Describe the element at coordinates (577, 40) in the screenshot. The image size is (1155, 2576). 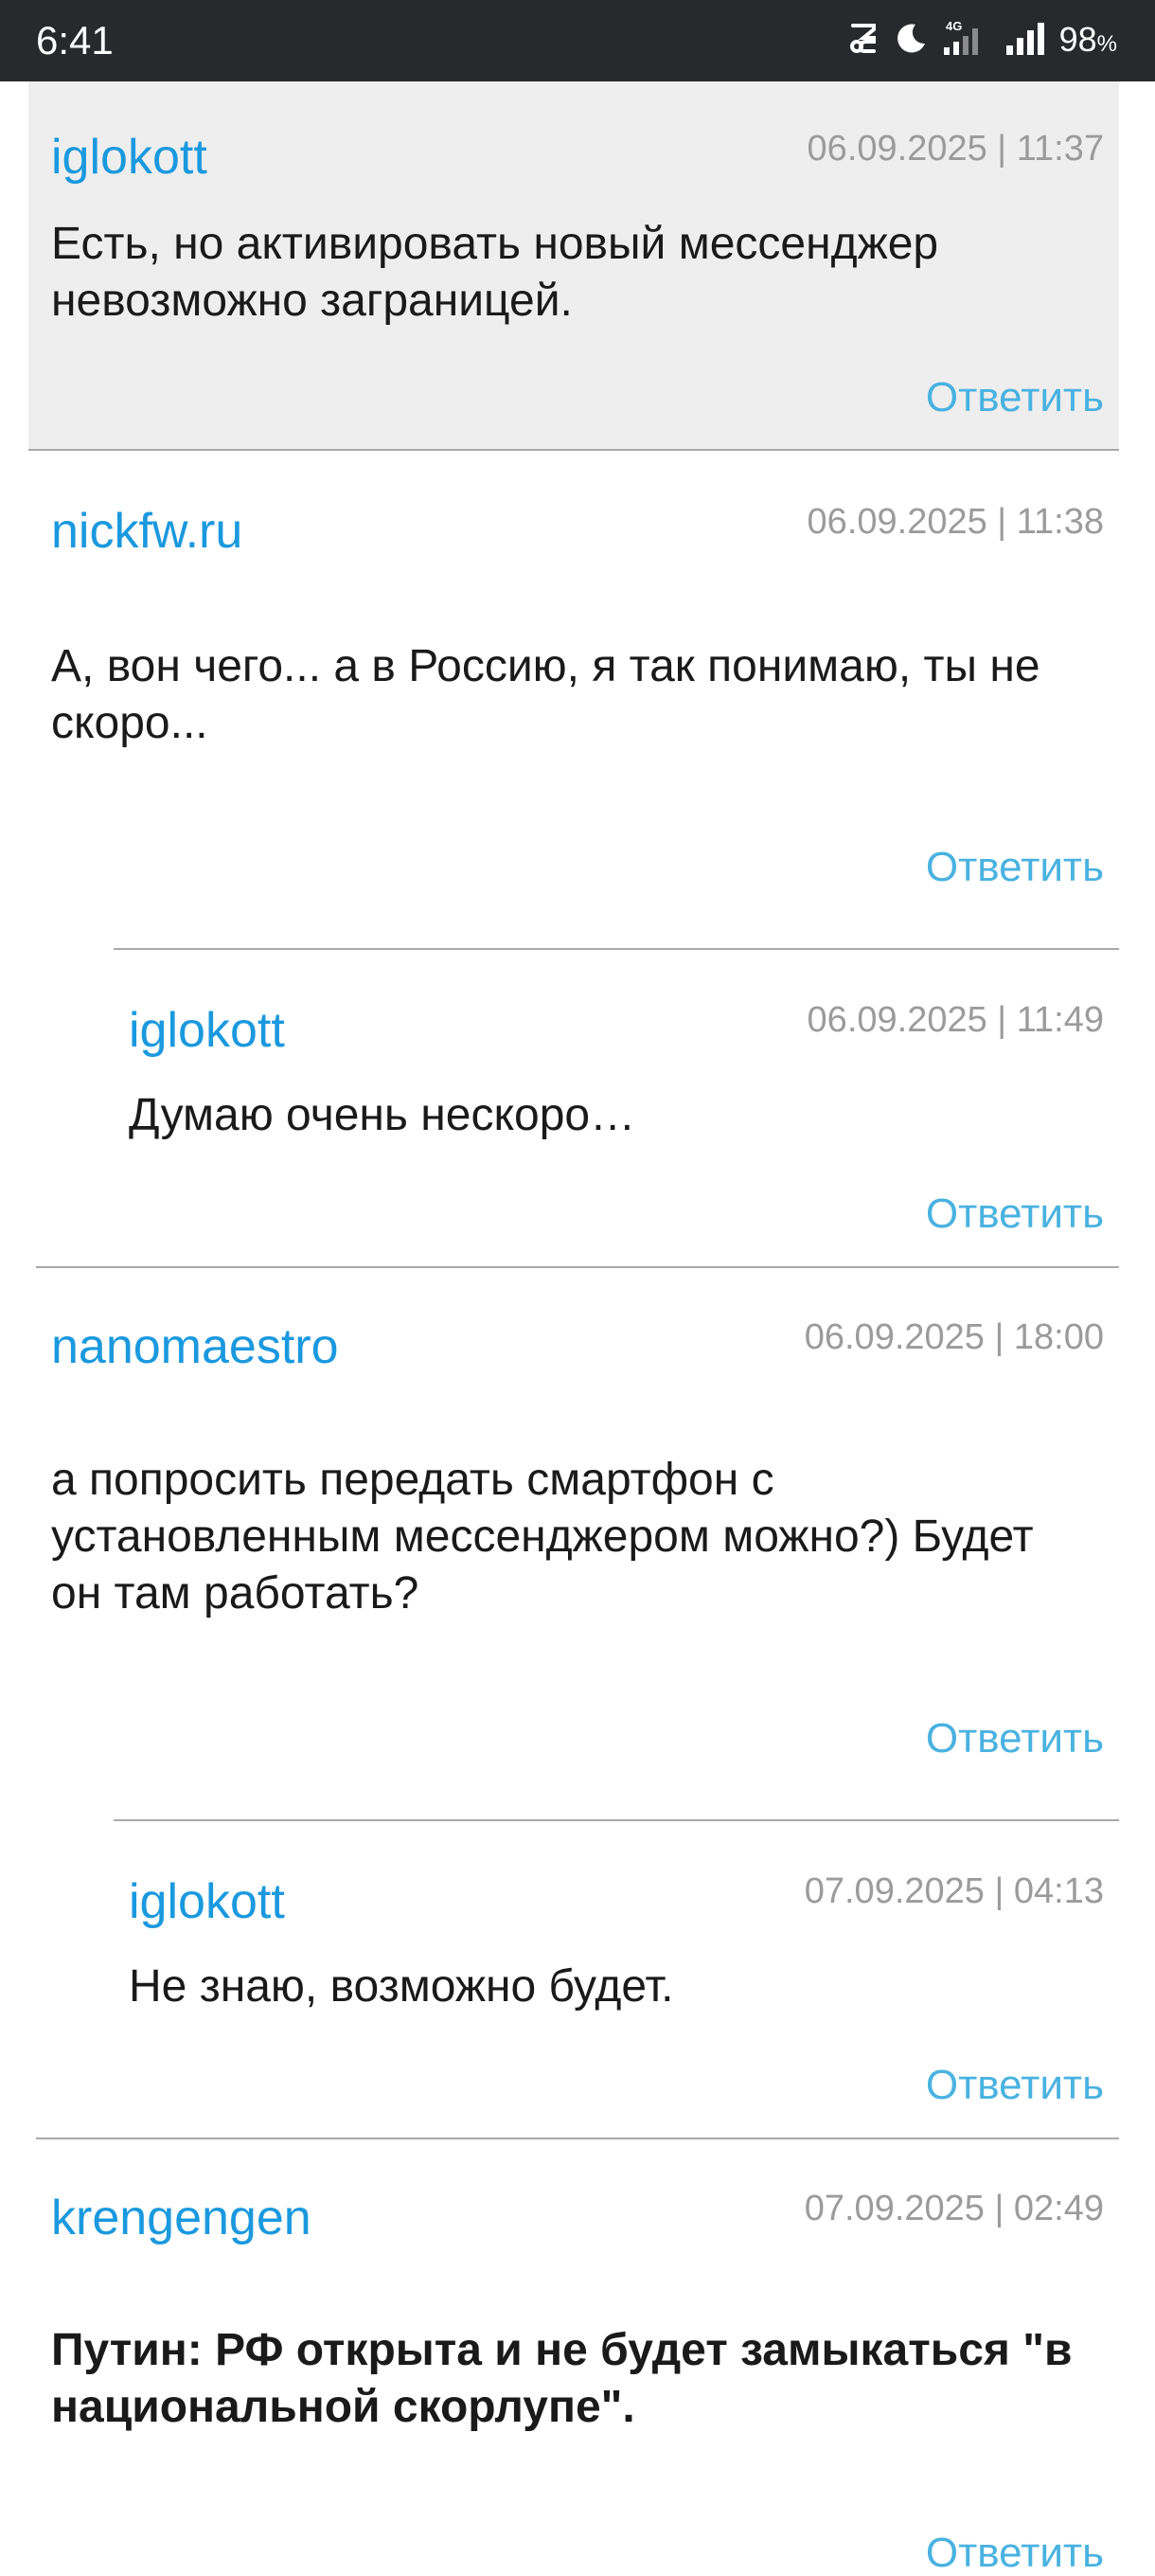
I see `status-bar: 6:41 4G 98%` at that location.